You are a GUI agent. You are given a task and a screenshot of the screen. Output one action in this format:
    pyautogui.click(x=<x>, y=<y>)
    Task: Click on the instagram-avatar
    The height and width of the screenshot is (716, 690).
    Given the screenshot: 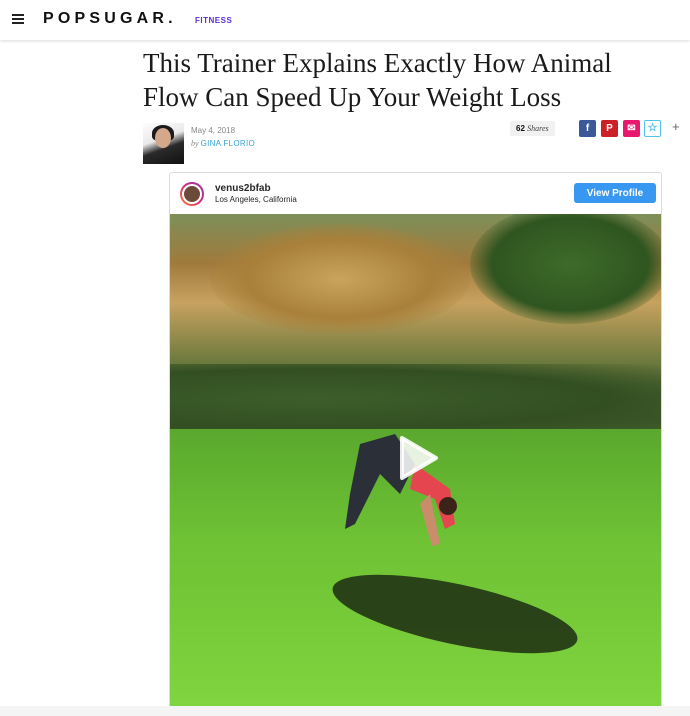 What is the action you would take?
    pyautogui.click(x=192, y=194)
    